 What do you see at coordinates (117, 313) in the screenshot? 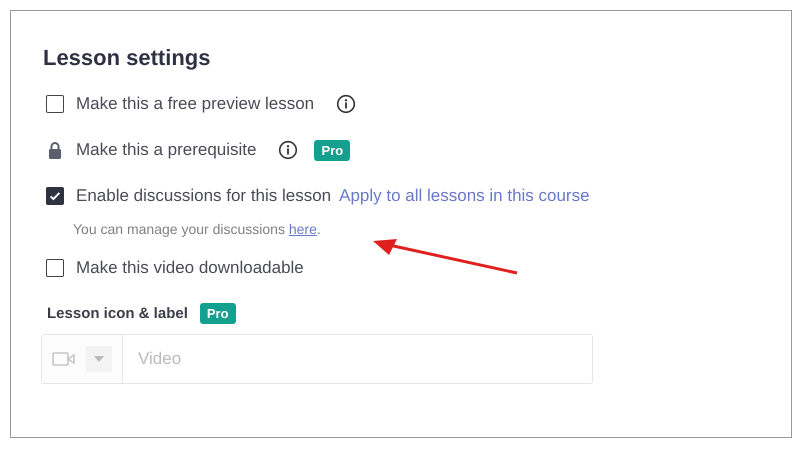
I see `field-label: Lesson icon & label` at bounding box center [117, 313].